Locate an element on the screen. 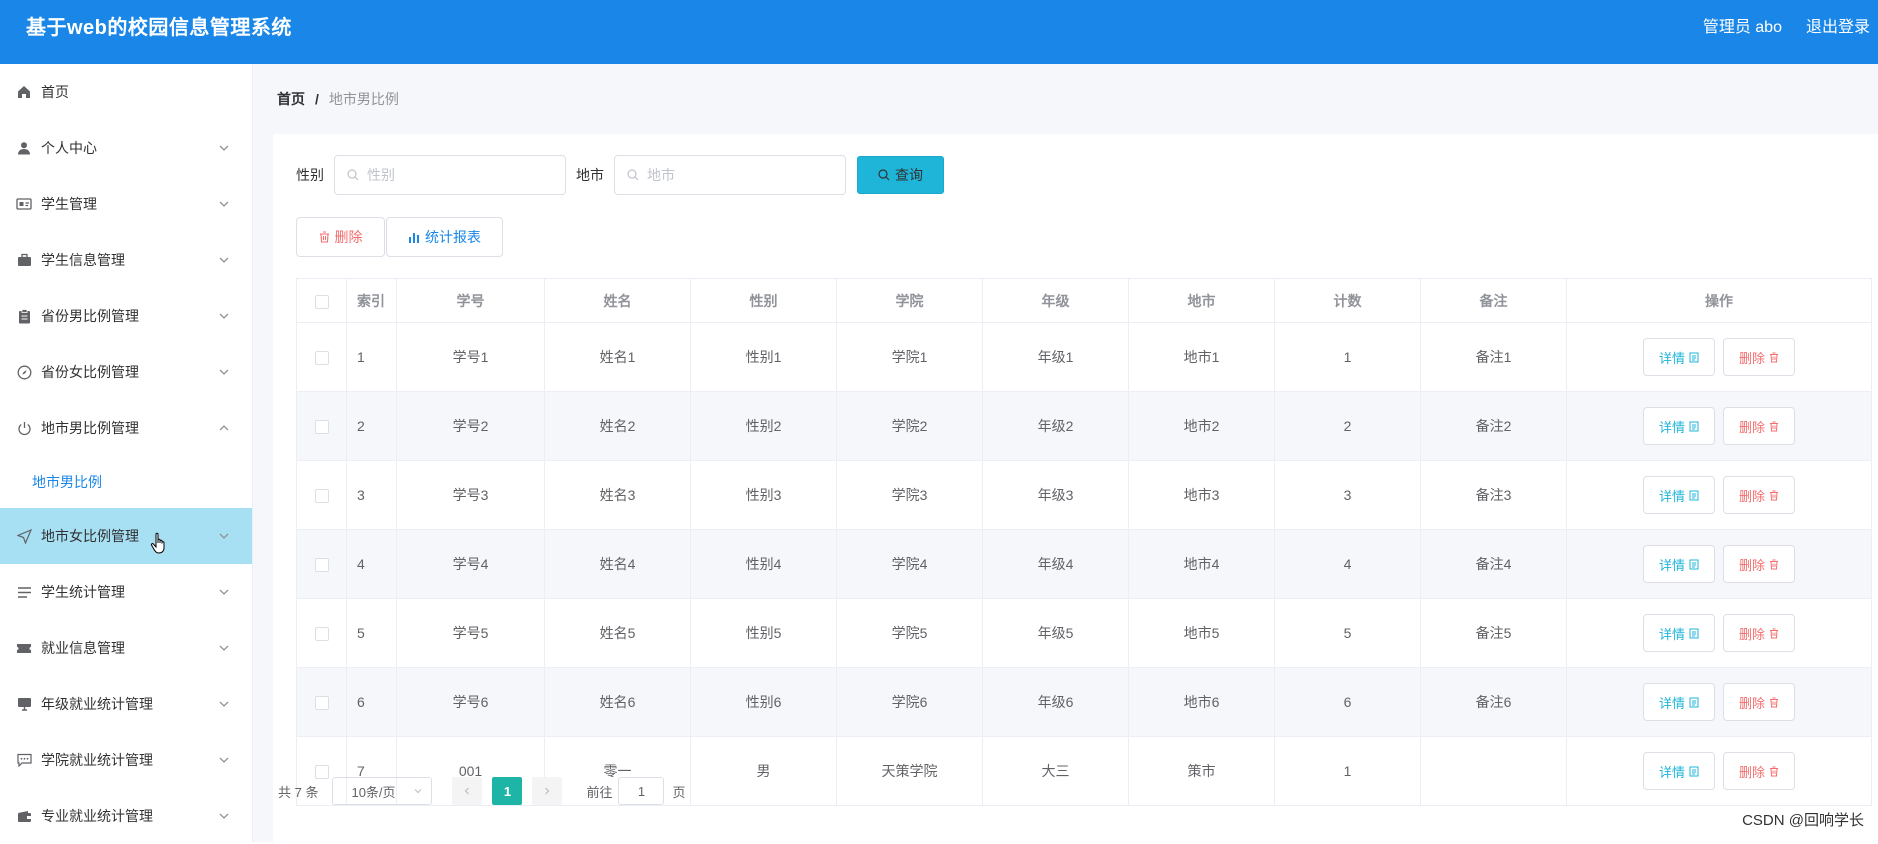 The image size is (1878, 844). sidebar-item-home: 首页 is located at coordinates (126, 92).